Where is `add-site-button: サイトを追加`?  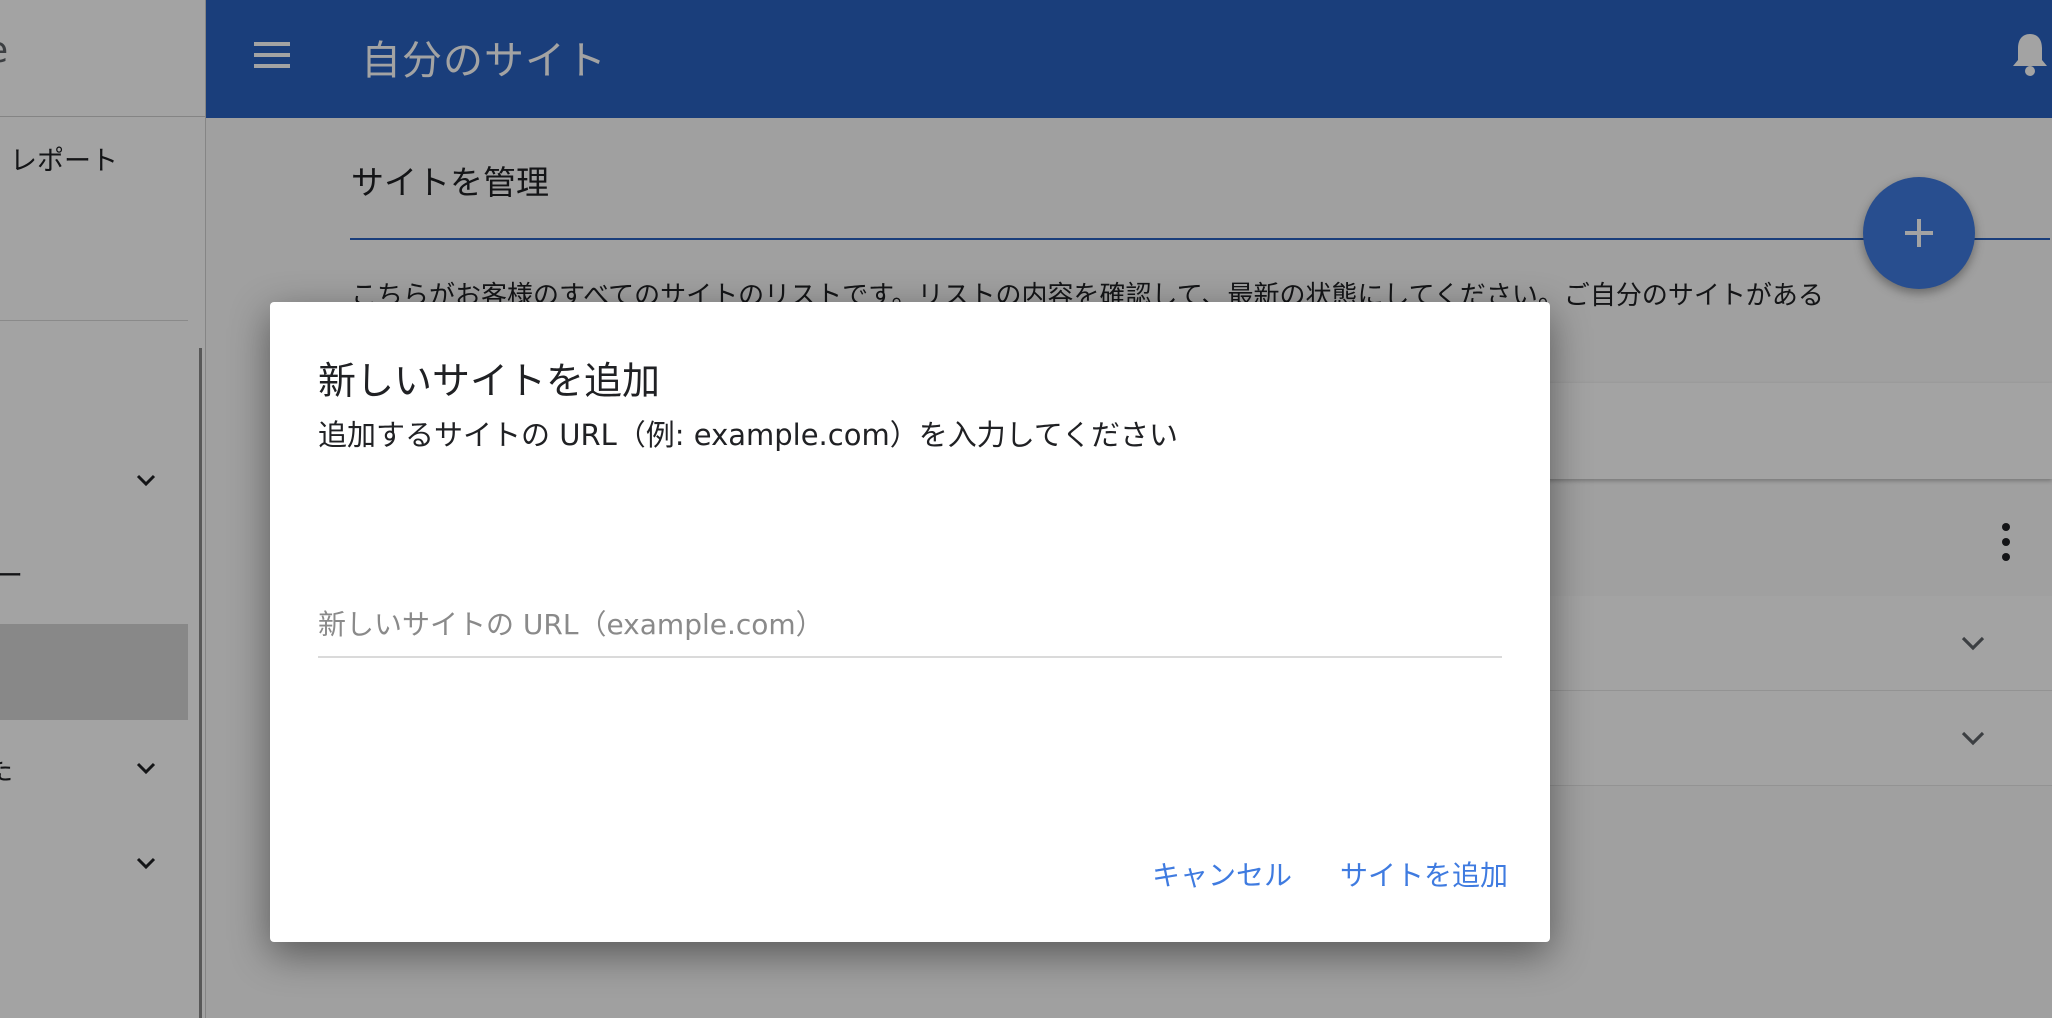
add-site-button: サイトを追加 is located at coordinates (1424, 874).